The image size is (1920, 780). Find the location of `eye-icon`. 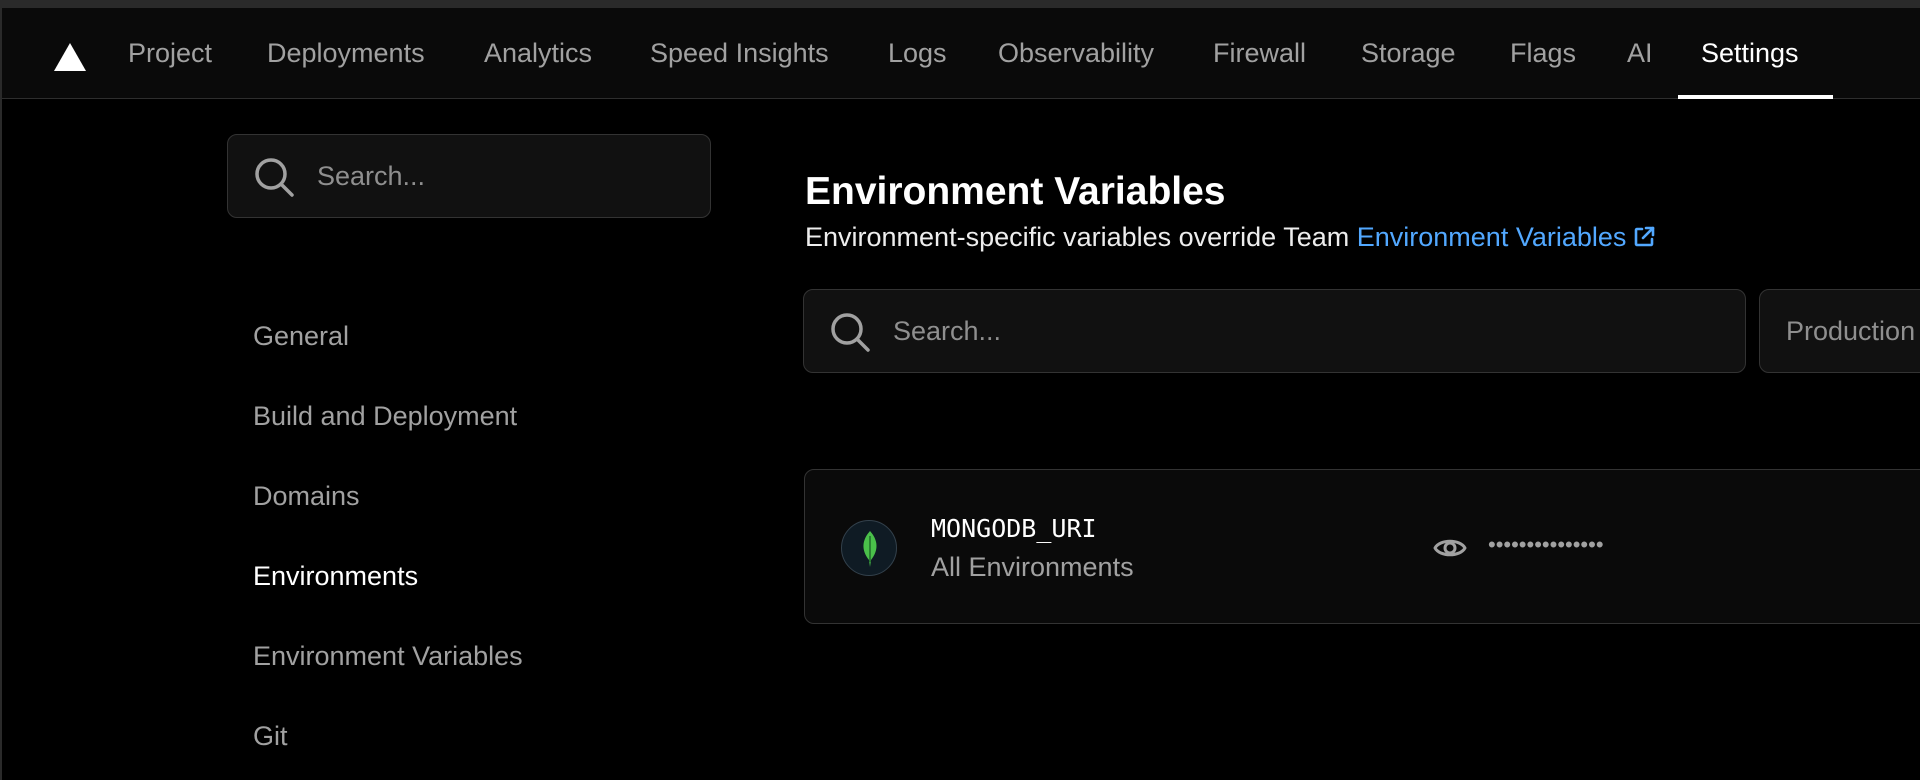

eye-icon is located at coordinates (1450, 548).